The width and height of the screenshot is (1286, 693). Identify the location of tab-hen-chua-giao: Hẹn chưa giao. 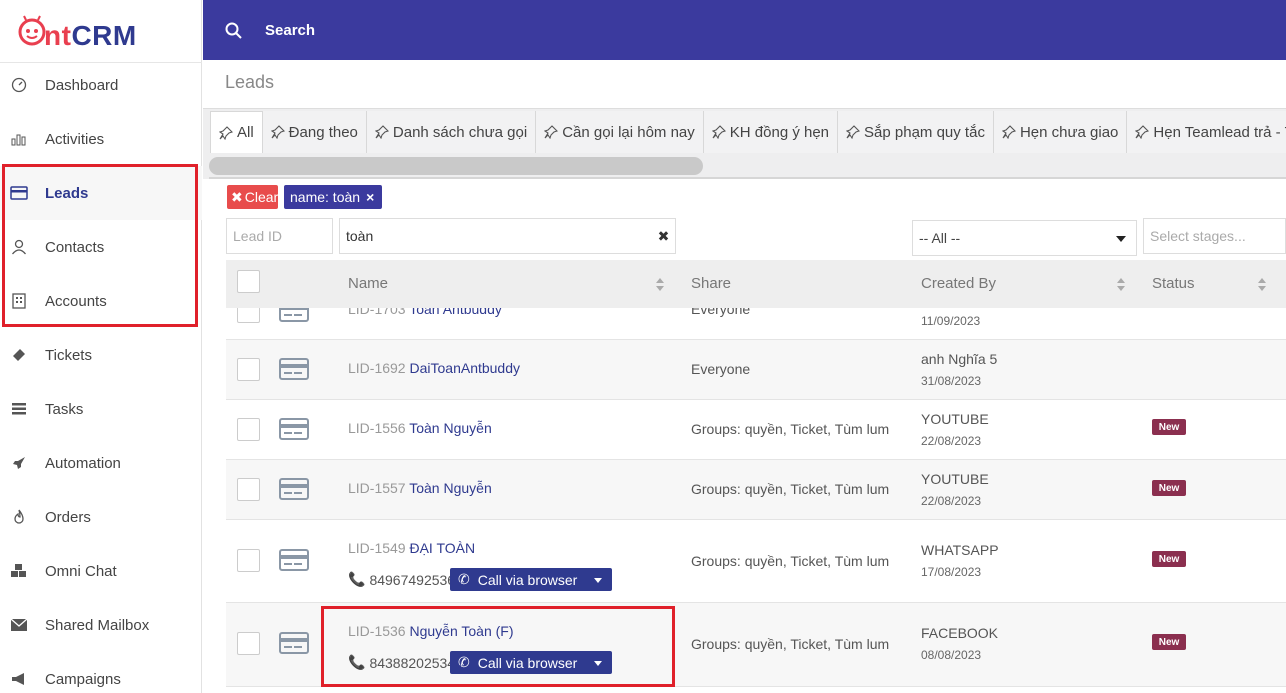
(1060, 132).